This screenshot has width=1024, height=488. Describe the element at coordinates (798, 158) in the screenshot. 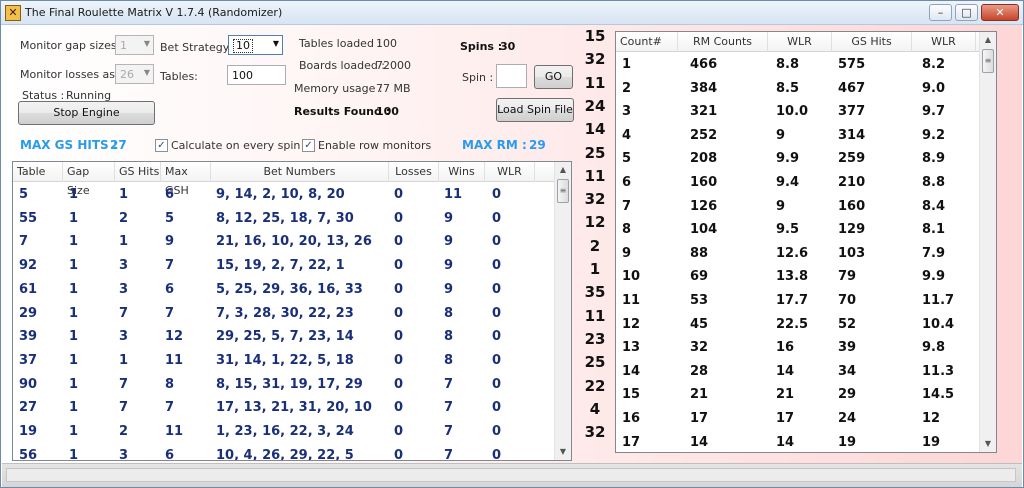

I see `table-row: 5 208 9.9 259 8.9` at that location.